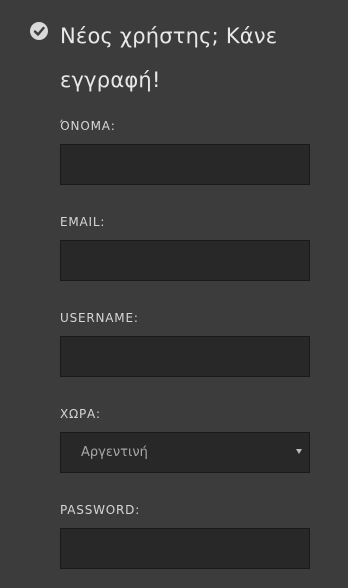 Image resolution: width=348 pixels, height=588 pixels. Describe the element at coordinates (185, 452) in the screenshot. I see `country-select: Αργεντινή` at that location.